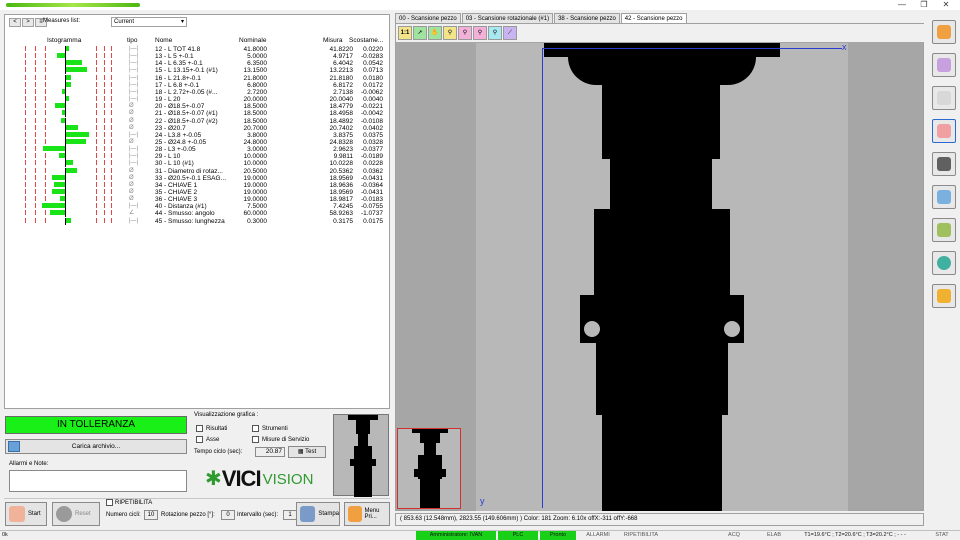  What do you see at coordinates (944, 197) in the screenshot?
I see `export-tool-button` at bounding box center [944, 197].